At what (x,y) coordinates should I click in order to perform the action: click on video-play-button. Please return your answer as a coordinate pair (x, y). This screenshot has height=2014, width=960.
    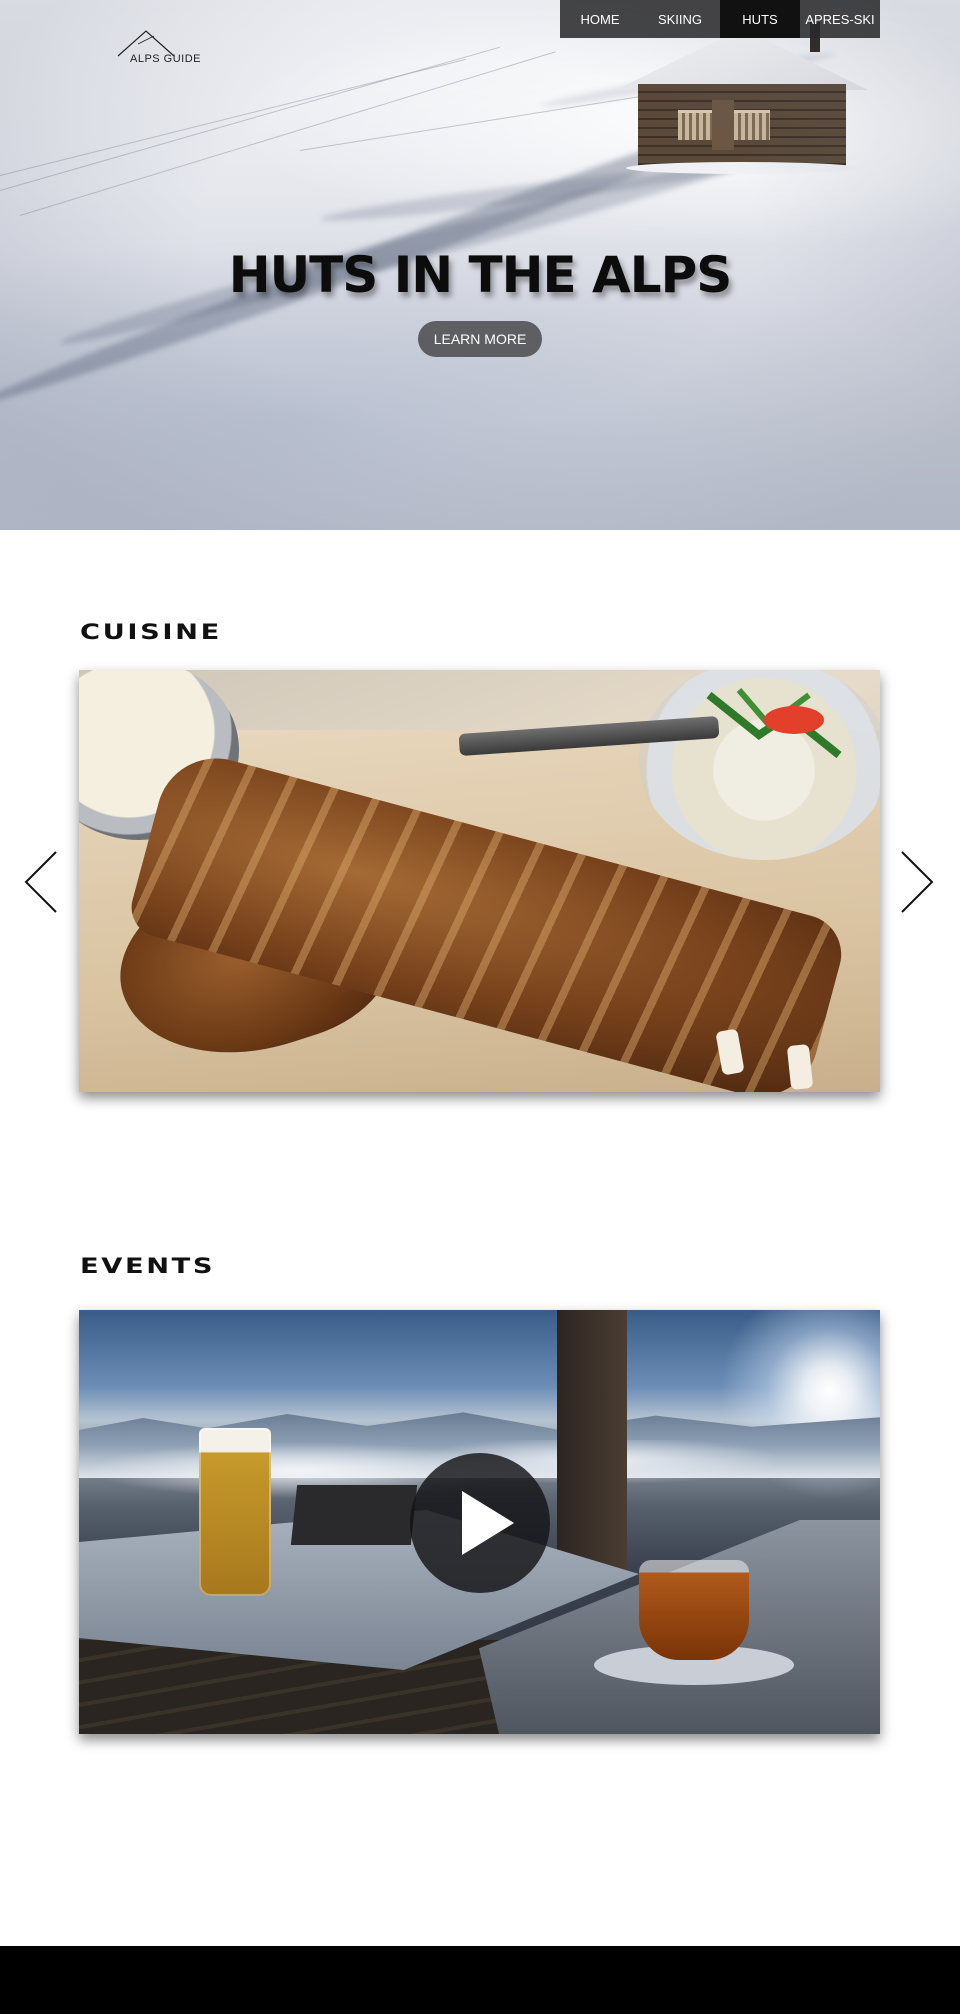
    Looking at the image, I should click on (480, 1523).